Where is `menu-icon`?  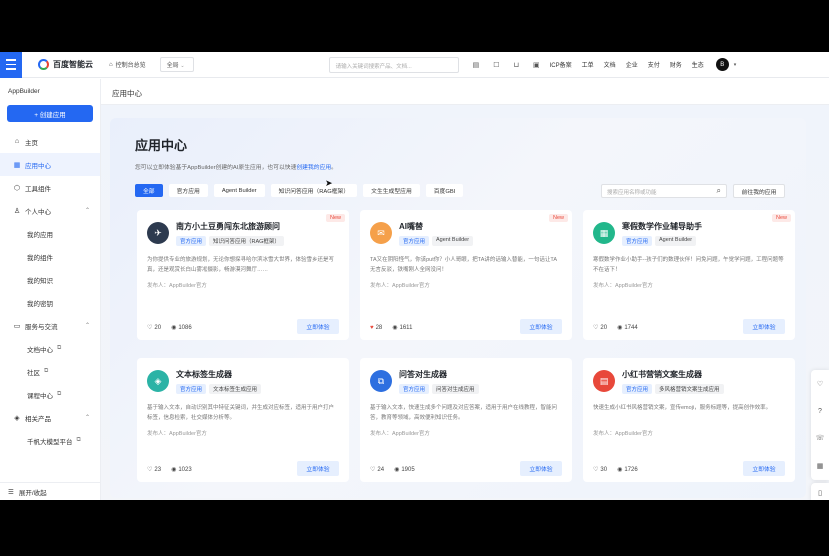
menu-icon is located at coordinates (11, 65).